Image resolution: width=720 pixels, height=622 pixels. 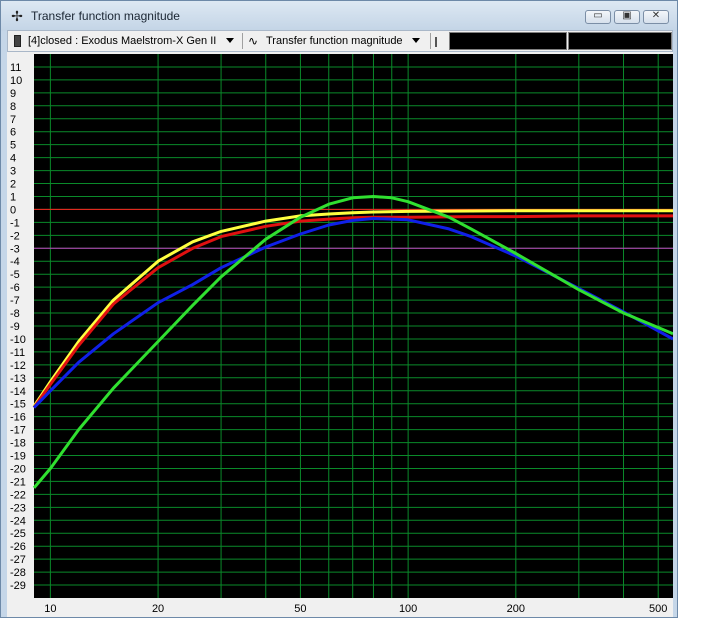 What do you see at coordinates (13, 146) in the screenshot?
I see `y-tick-label: 5` at bounding box center [13, 146].